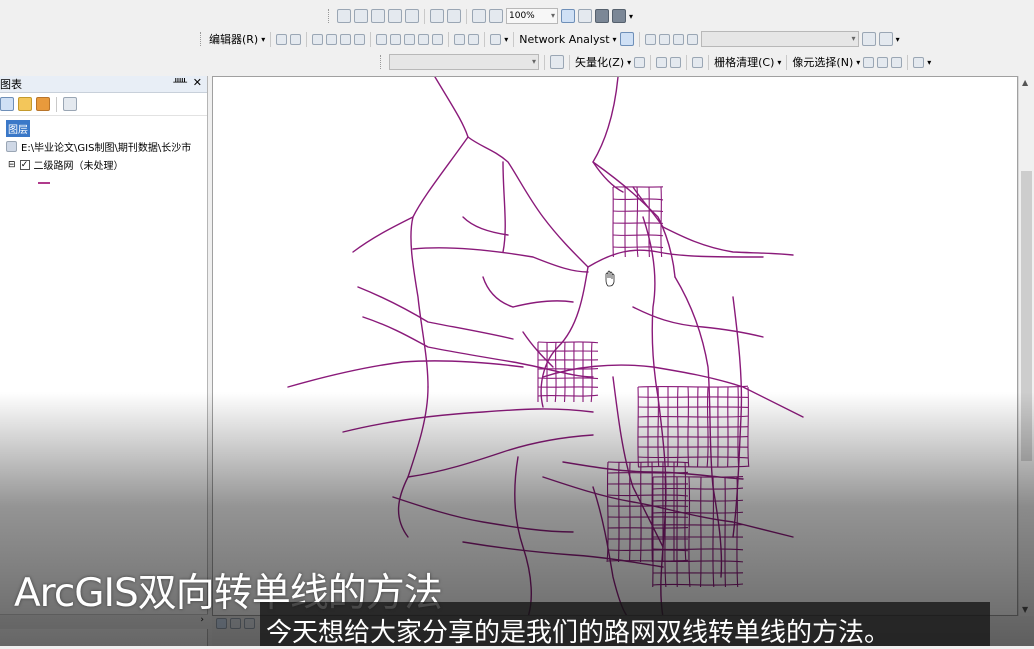 The height and width of the screenshot is (649, 1034). I want to click on scrollbar-thumb, so click(1026, 316).